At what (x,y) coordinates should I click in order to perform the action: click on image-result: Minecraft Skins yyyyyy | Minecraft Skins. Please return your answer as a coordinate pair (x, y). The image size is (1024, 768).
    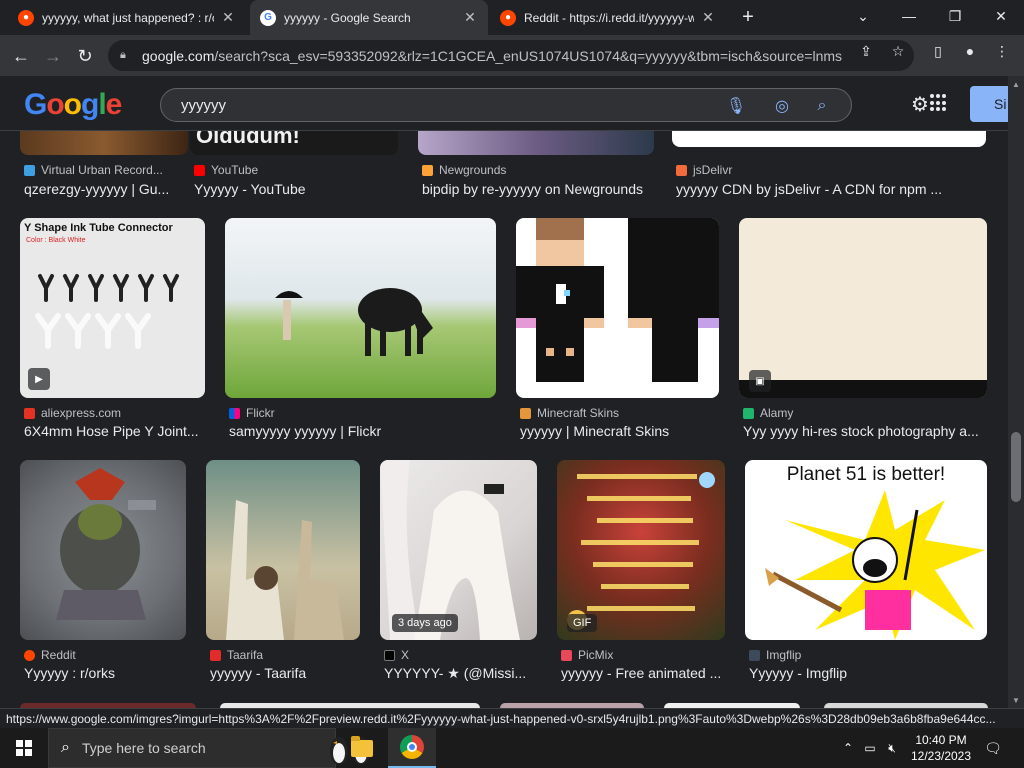
    Looking at the image, I should click on (618, 330).